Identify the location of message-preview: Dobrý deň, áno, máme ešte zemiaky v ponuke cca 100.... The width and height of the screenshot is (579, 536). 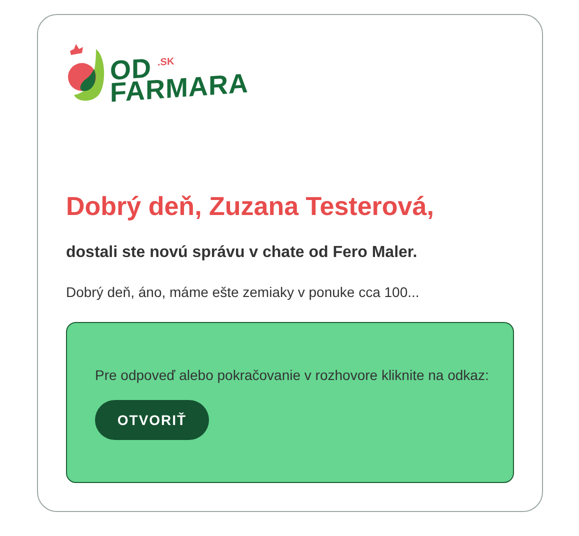
(243, 292).